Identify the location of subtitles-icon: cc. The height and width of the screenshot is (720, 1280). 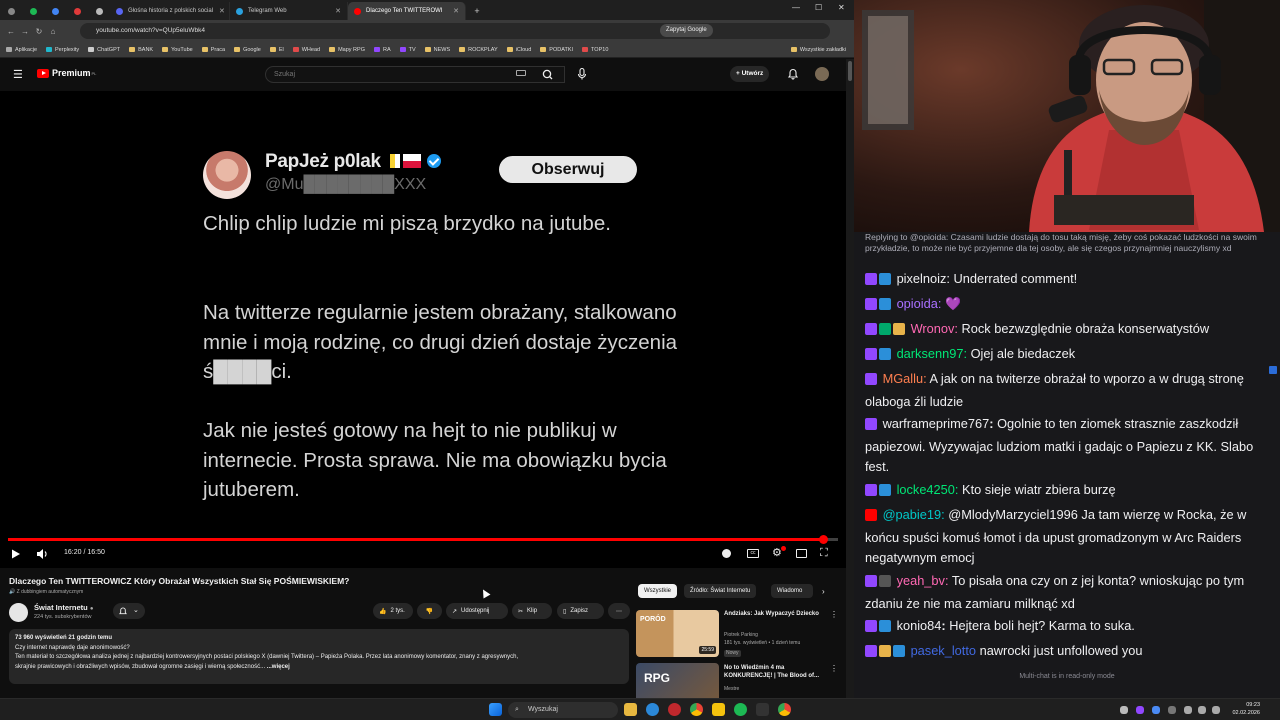
(753, 553).